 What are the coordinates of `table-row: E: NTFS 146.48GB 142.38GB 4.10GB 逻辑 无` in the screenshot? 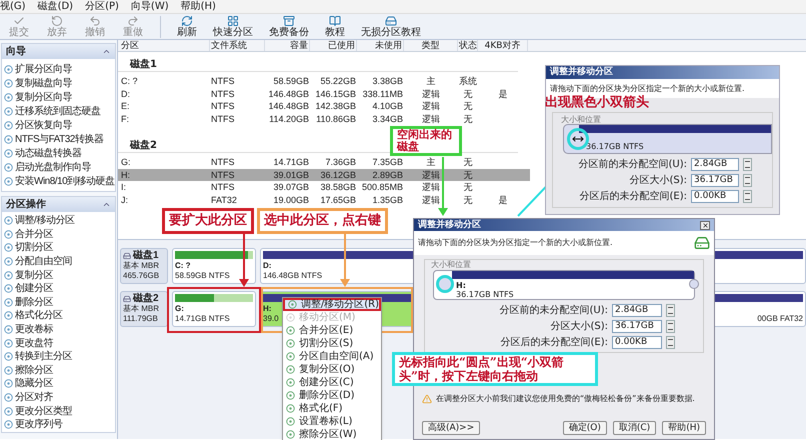 It's located at (324, 106).